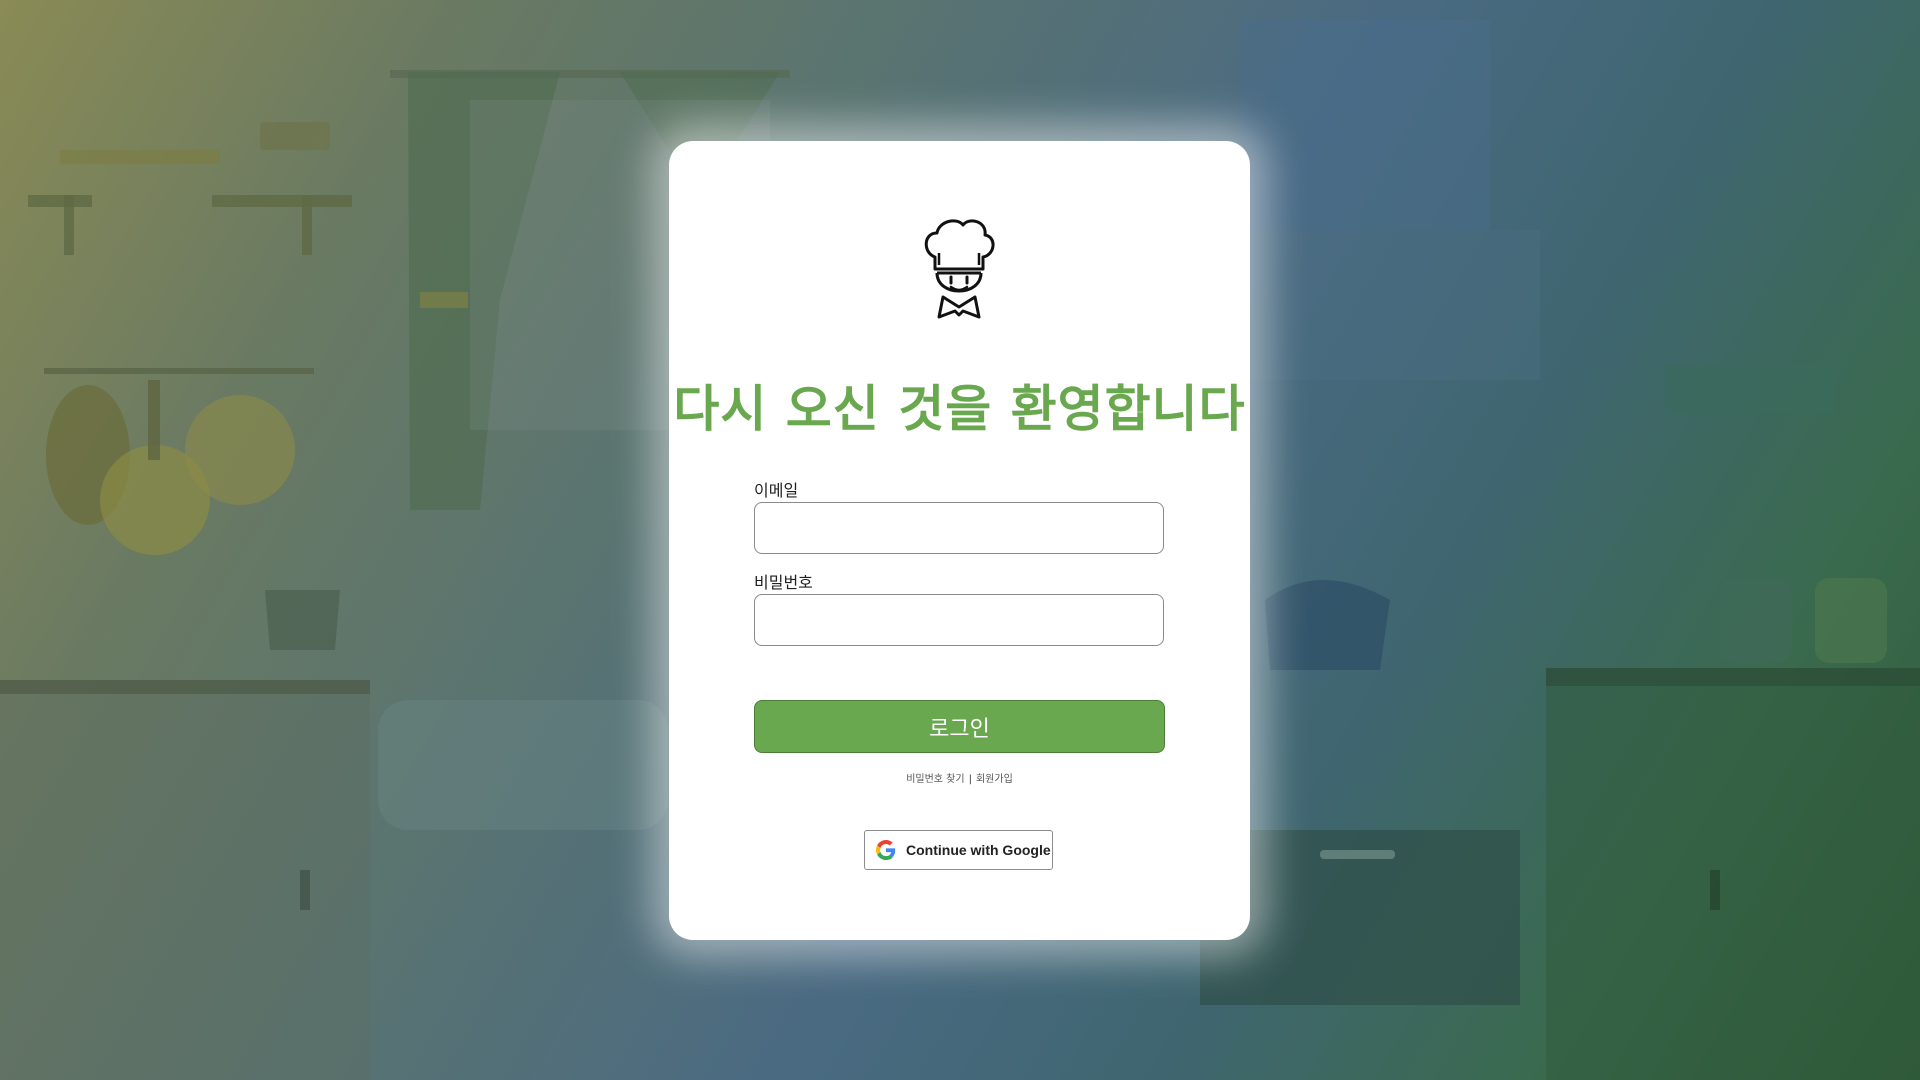 This screenshot has height=1080, width=1920. Describe the element at coordinates (935, 779) in the screenshot. I see `find-password-link: 비밀번호 찾기` at that location.